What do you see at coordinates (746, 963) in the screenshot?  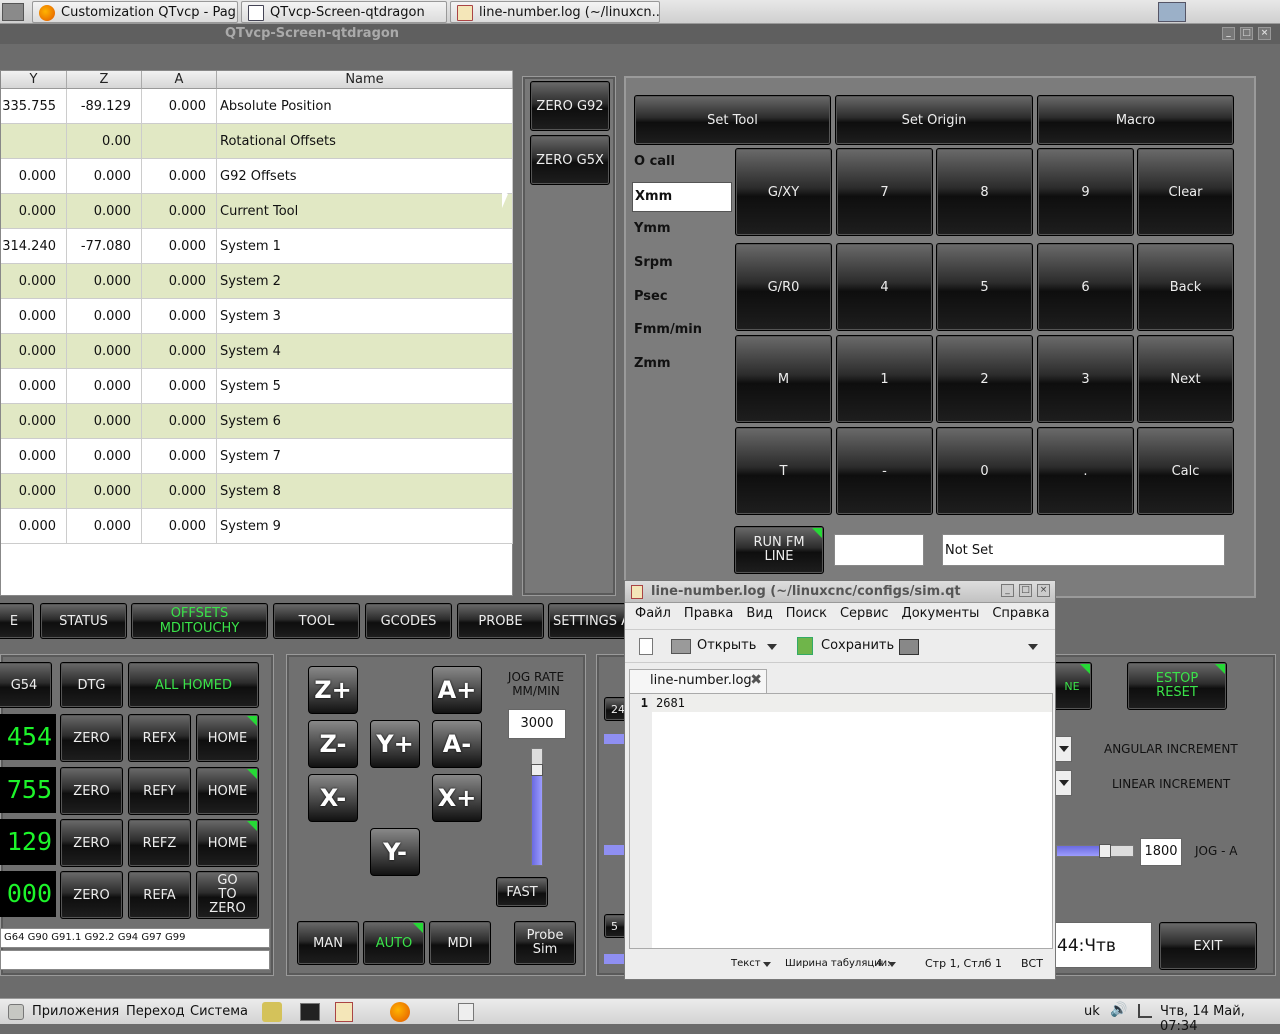 I see `language-selector: Текст` at bounding box center [746, 963].